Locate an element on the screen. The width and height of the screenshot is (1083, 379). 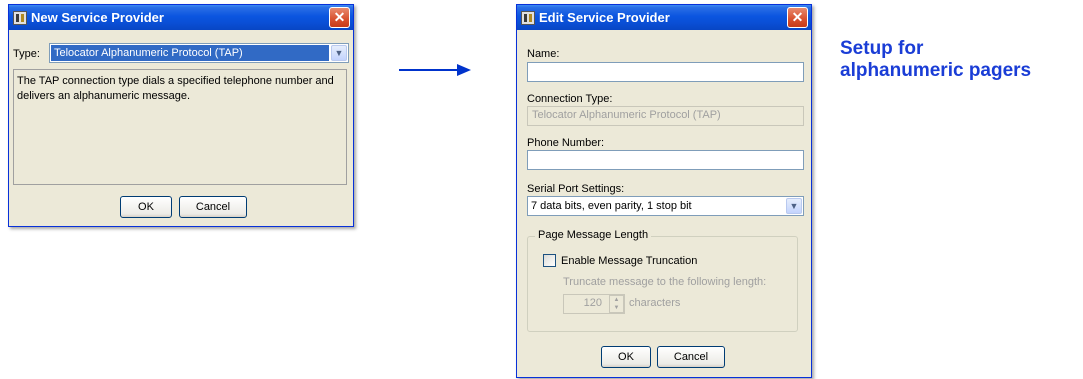
serial-port-select: 7 data bits, even parity, 1 stop bit ▼ is located at coordinates (665, 206).